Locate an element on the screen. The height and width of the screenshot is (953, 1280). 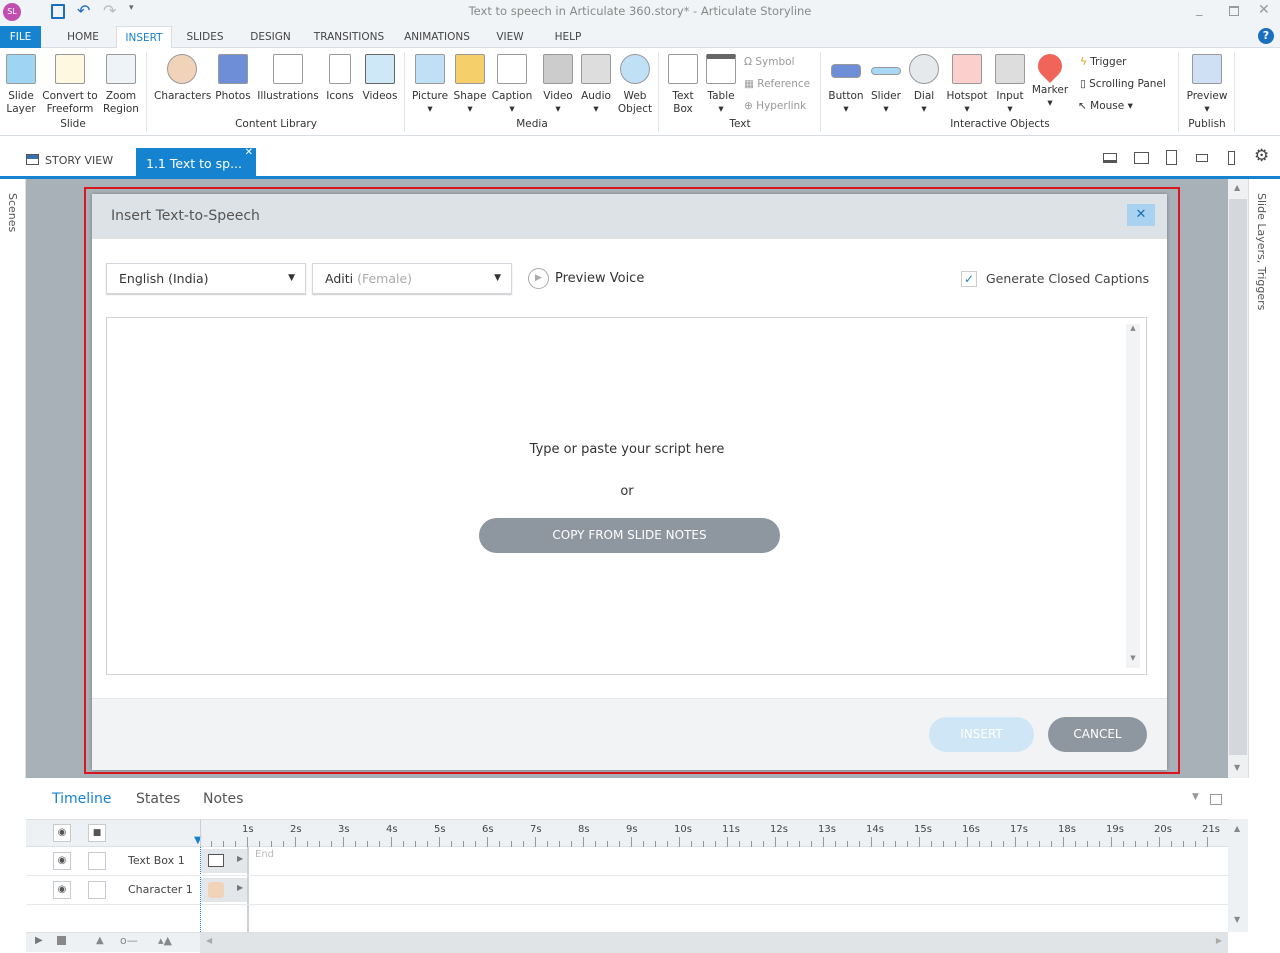
cancel-button: CANCEL is located at coordinates (1097, 734).